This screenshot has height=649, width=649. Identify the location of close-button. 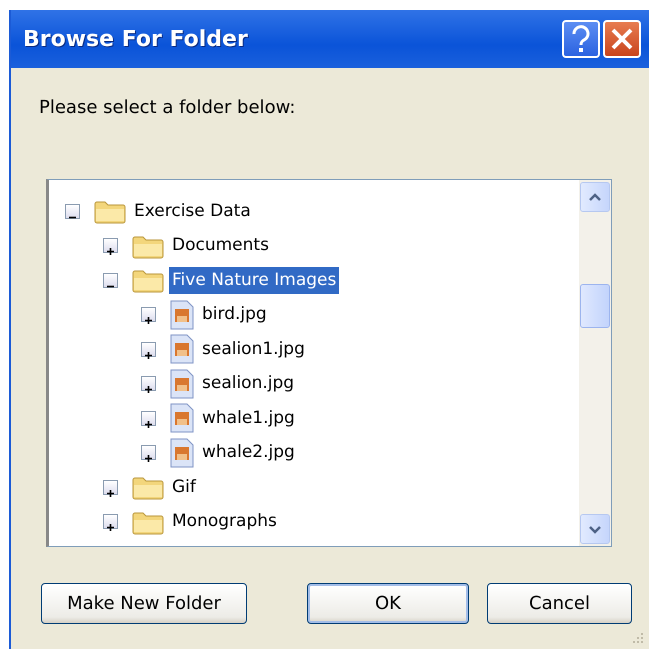
(622, 39).